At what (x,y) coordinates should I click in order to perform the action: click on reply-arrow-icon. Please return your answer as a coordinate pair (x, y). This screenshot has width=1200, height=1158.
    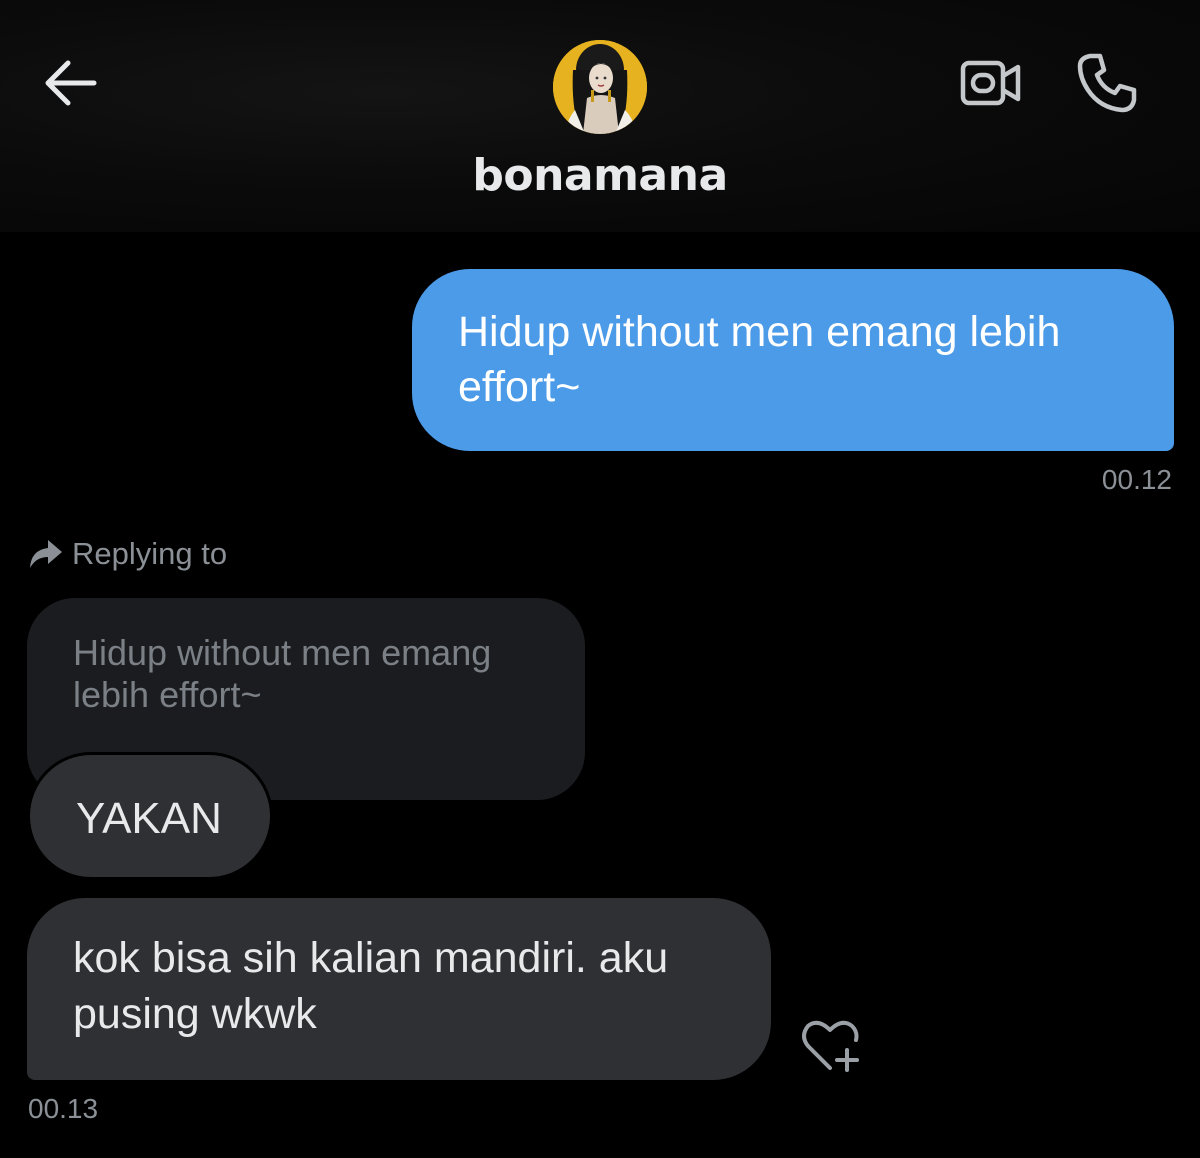
    Looking at the image, I should click on (46, 554).